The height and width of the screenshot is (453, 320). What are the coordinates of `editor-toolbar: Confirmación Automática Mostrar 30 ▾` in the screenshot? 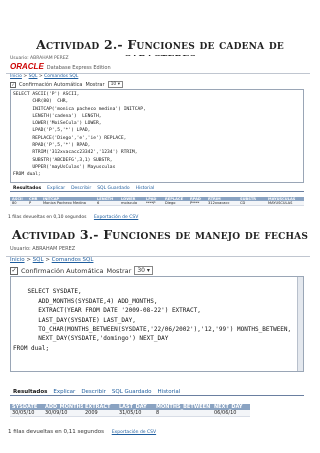 It's located at (81, 270).